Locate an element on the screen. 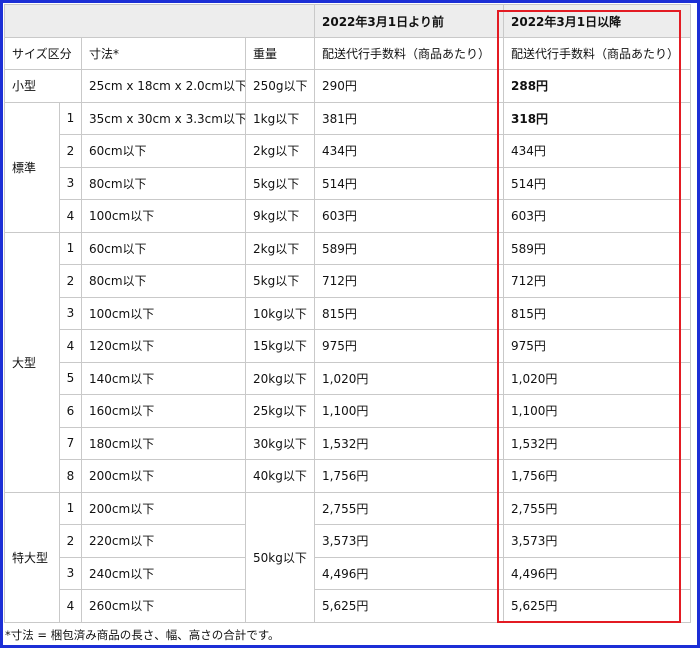  fee-before-cell: 603円 is located at coordinates (409, 216).